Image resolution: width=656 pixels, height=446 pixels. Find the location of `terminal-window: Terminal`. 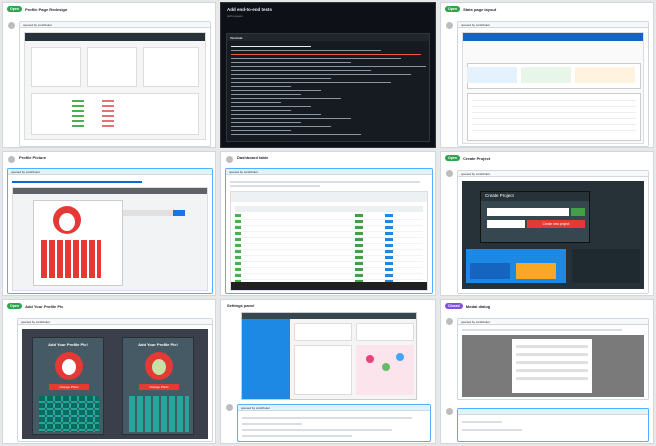

terminal-window: Terminal is located at coordinates (328, 87).